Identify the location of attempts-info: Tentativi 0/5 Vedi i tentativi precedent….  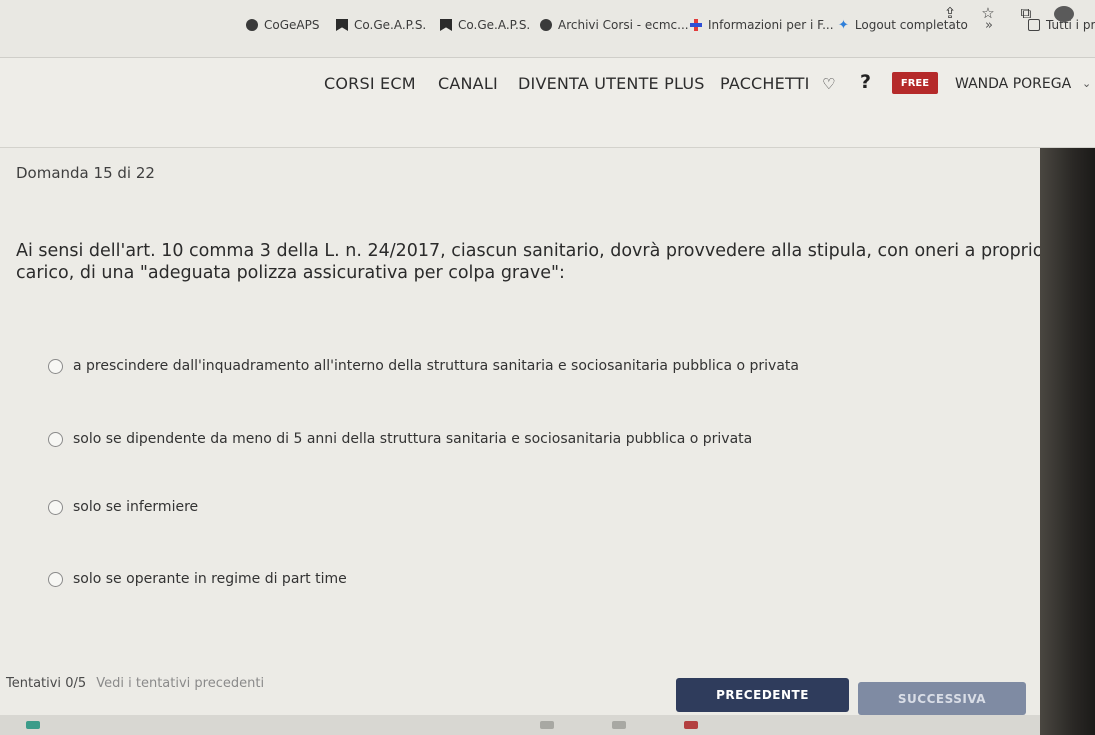
(135, 683).